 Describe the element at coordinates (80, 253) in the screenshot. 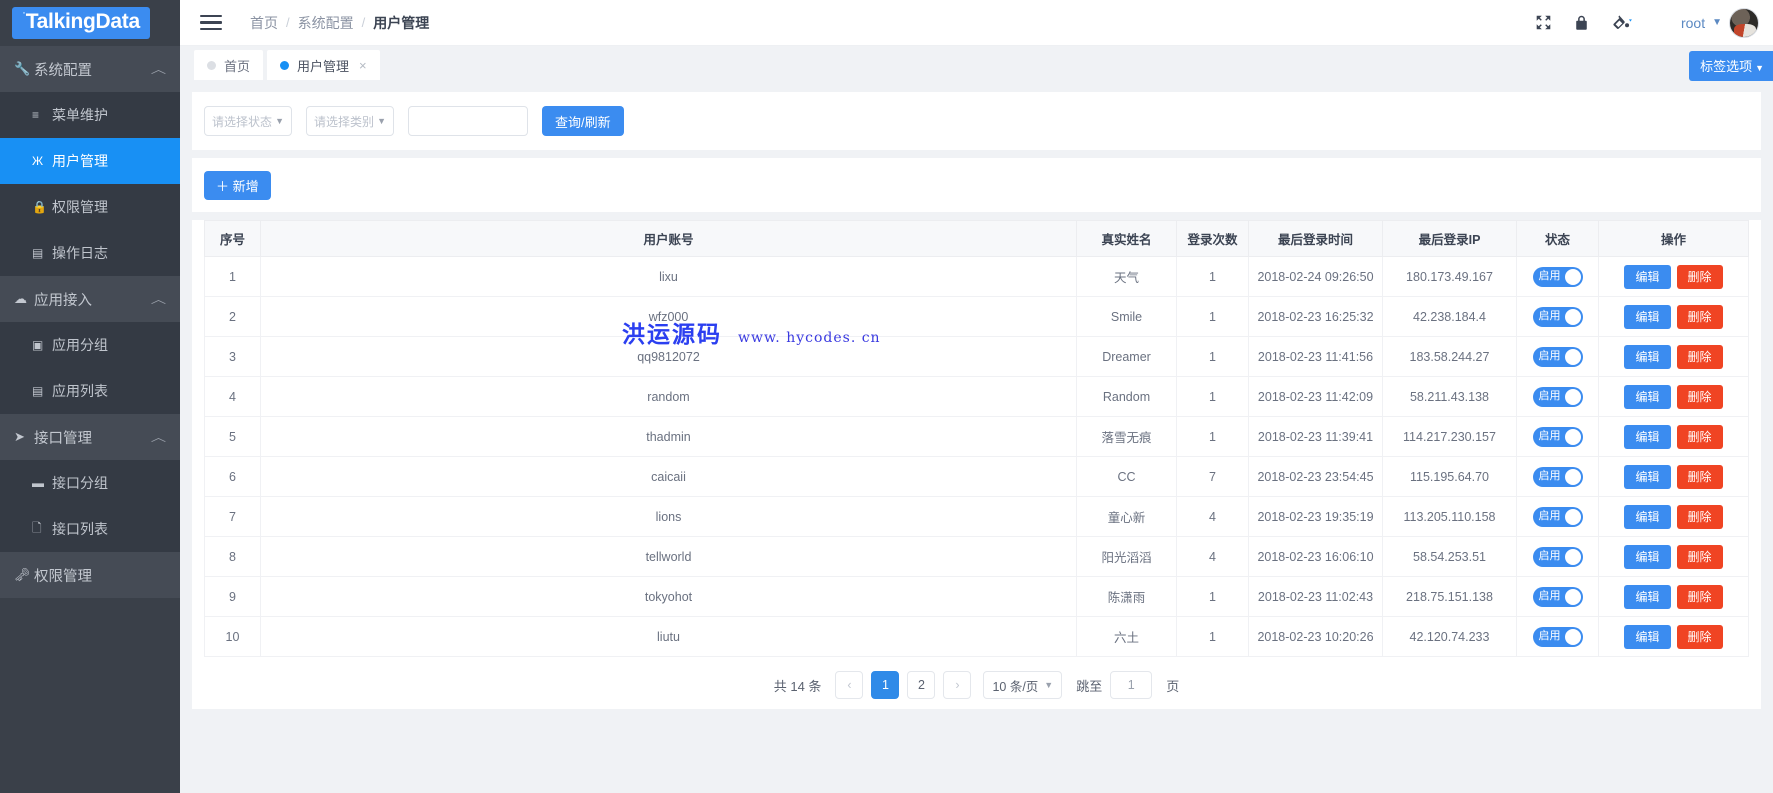

I see `sidebar-item-label: 操作日志` at that location.